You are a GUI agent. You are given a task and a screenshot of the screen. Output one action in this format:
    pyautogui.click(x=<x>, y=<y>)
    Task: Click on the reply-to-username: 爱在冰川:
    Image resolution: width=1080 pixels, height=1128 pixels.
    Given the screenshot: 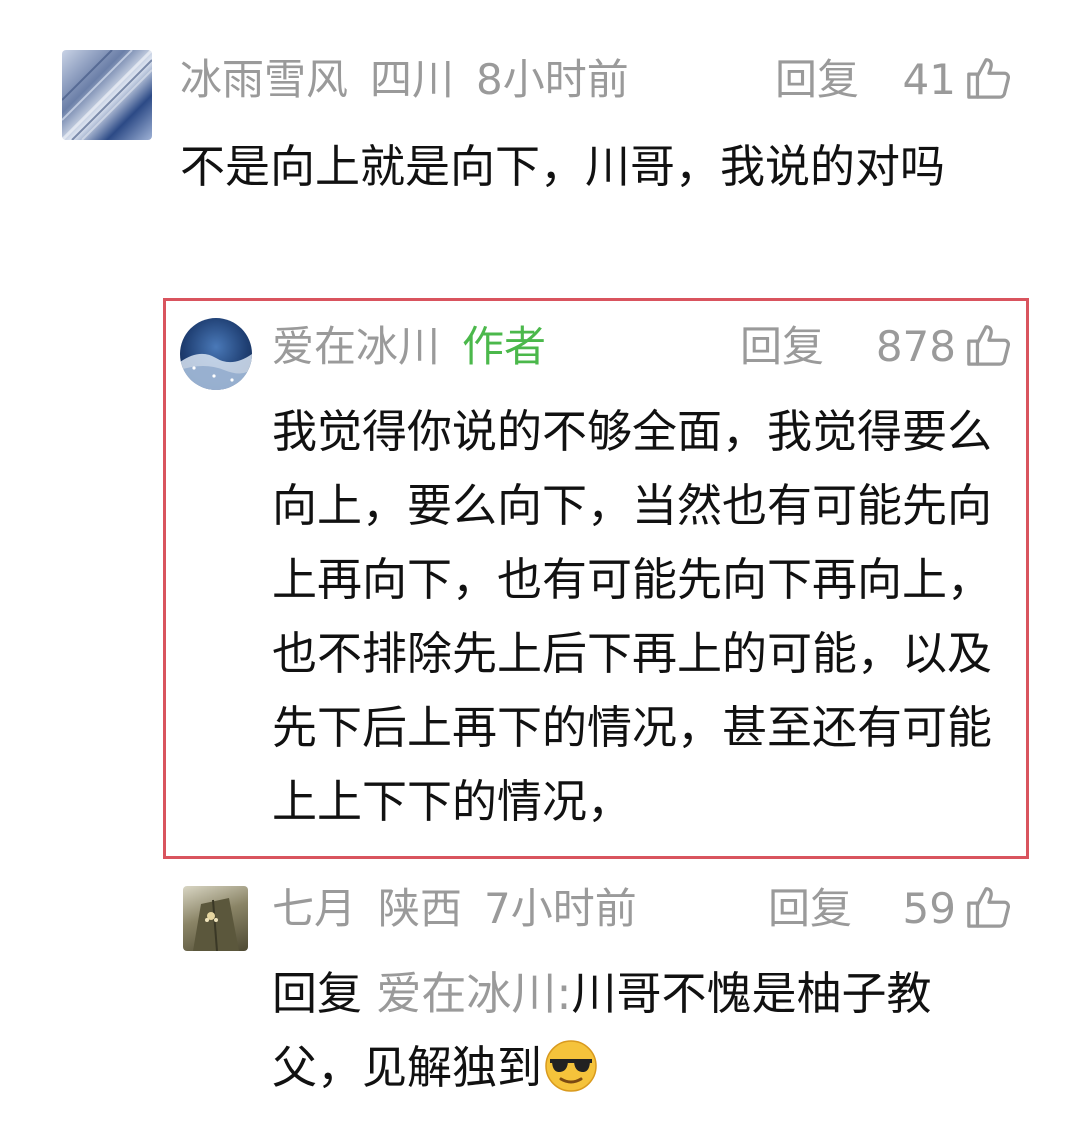 What is the action you would take?
    pyautogui.click(x=473, y=993)
    